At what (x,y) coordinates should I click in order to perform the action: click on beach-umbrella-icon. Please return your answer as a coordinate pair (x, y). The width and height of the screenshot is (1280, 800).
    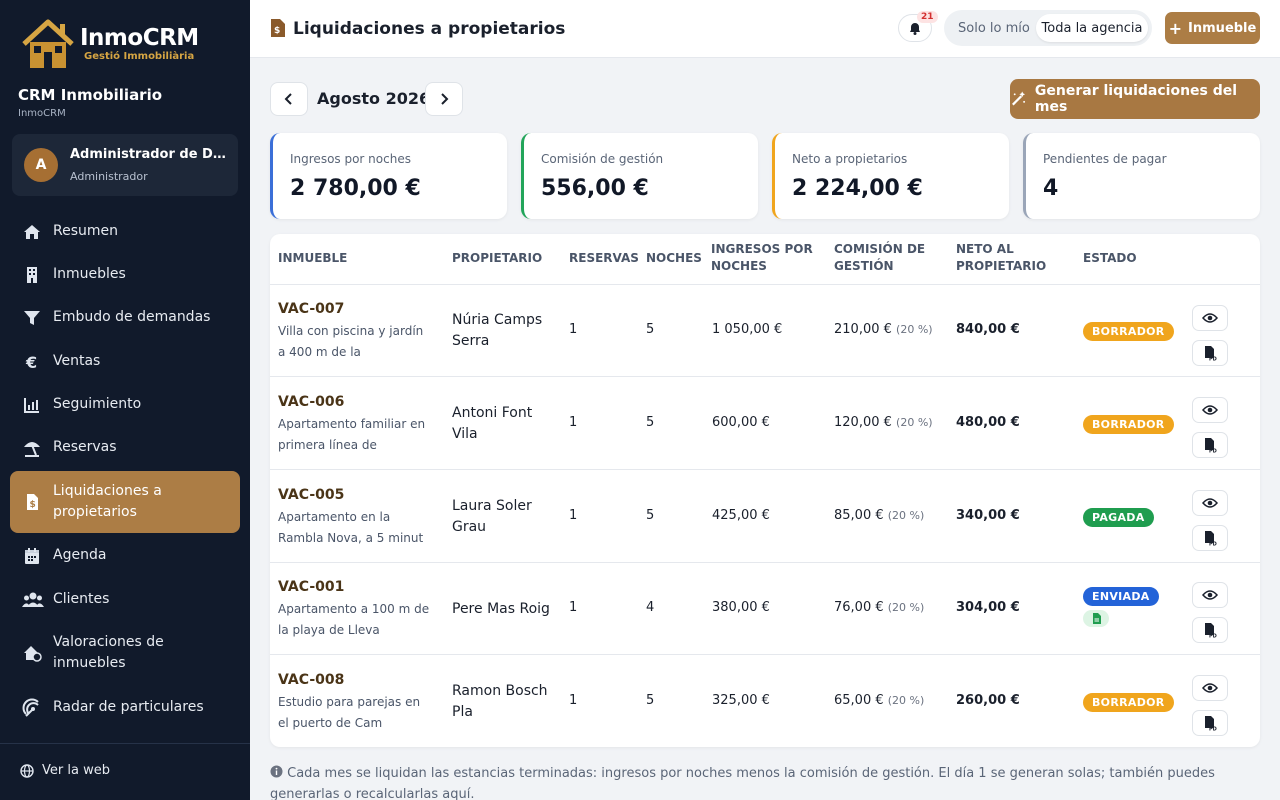
    Looking at the image, I should click on (32, 449).